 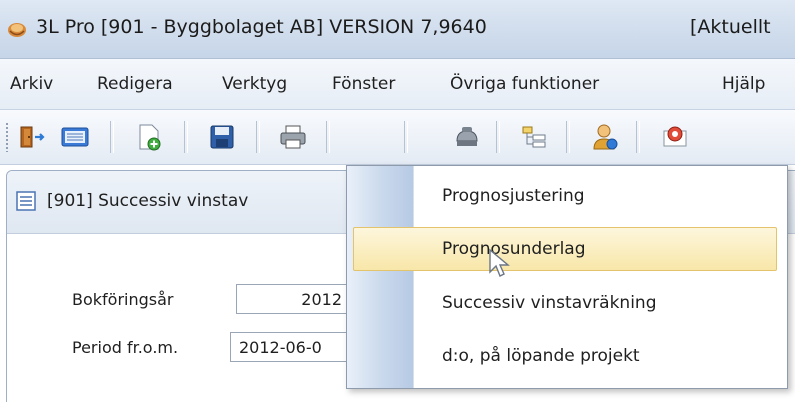 I want to click on phone-button, so click(x=467, y=137).